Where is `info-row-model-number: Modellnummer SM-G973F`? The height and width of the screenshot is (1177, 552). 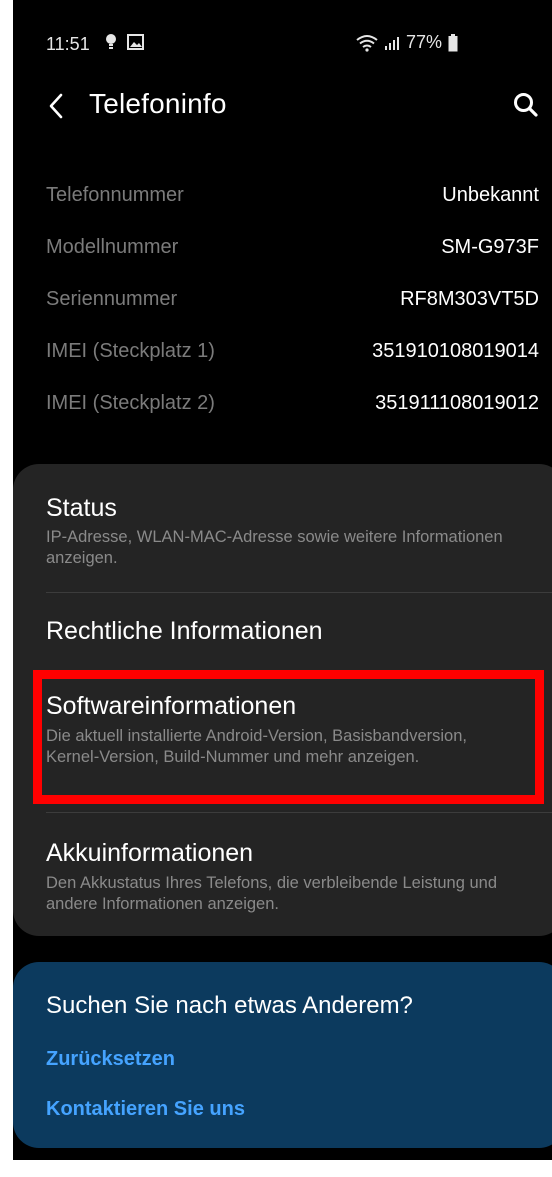 info-row-model-number: Modellnummer SM-G973F is located at coordinates (282, 256).